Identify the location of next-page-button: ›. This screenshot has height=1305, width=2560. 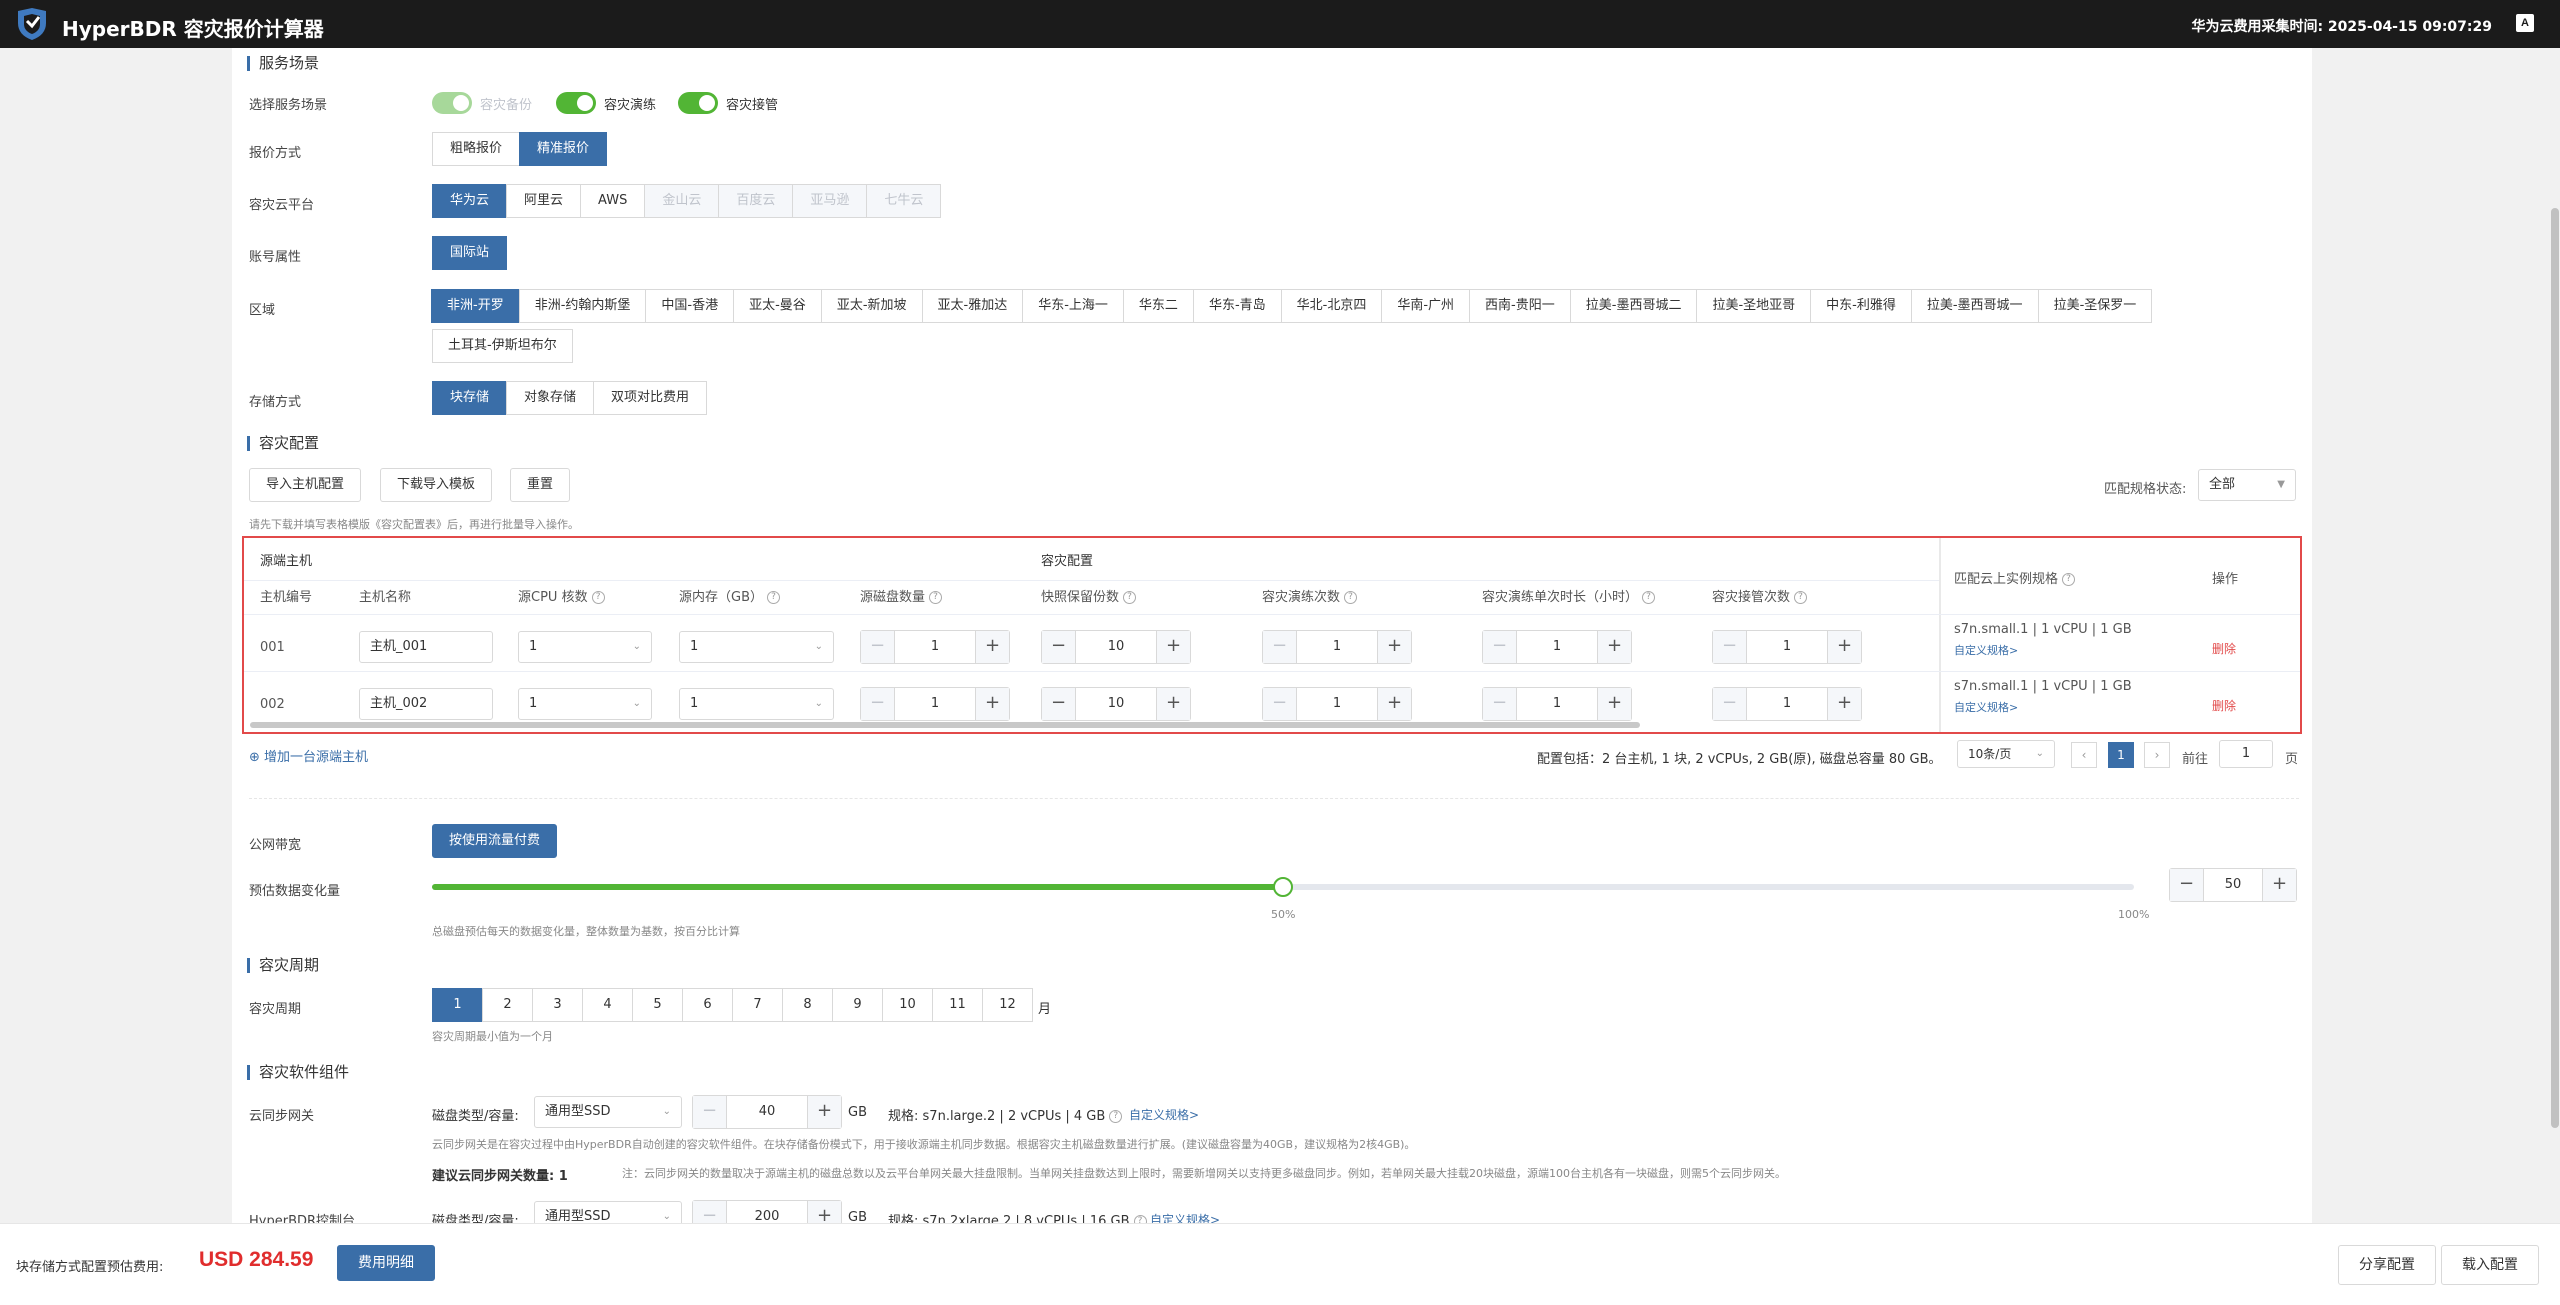
(2157, 755).